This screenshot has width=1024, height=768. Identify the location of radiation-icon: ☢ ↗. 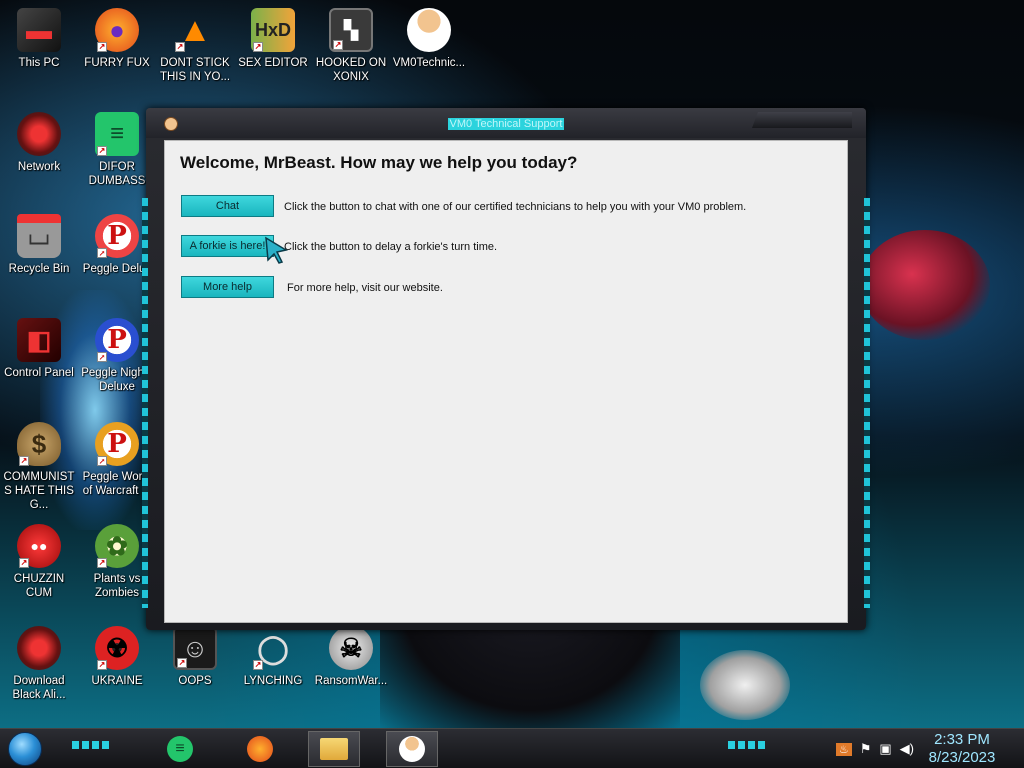
(117, 648).